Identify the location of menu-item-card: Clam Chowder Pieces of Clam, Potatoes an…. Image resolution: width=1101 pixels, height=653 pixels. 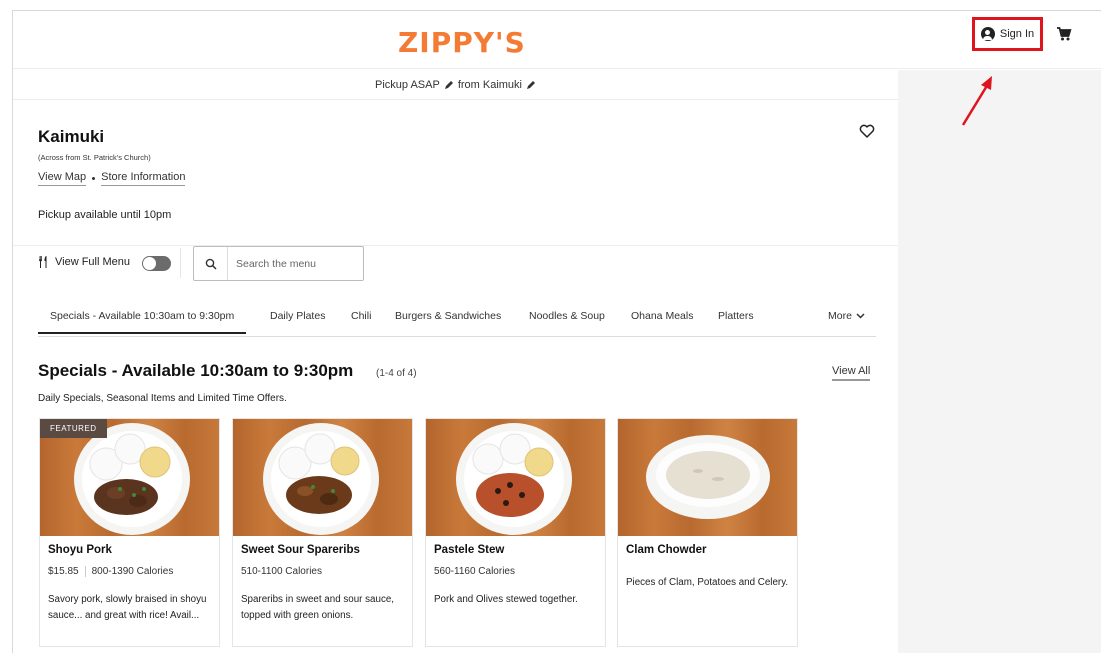
(707, 532).